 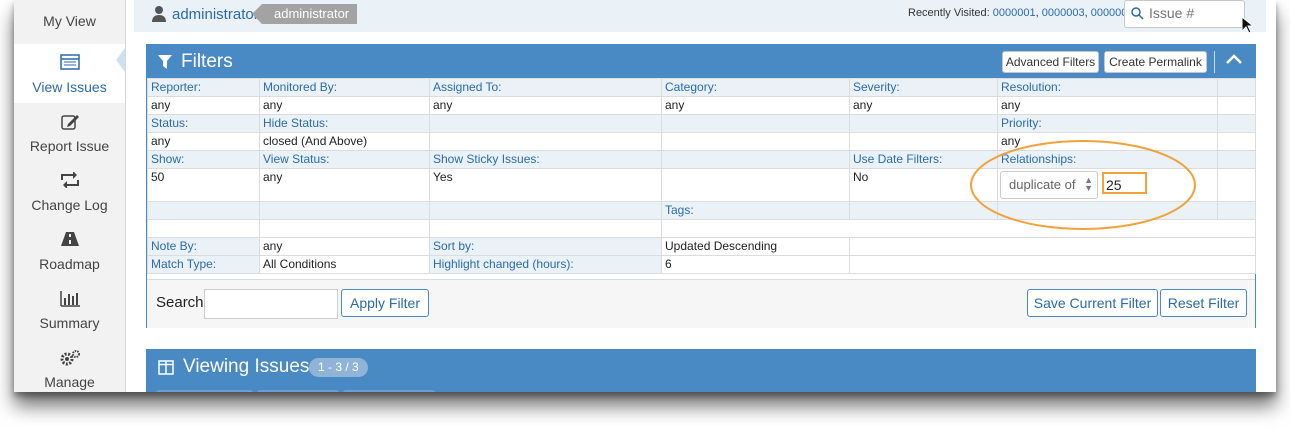 I want to click on filter-icon, so click(x=165, y=64).